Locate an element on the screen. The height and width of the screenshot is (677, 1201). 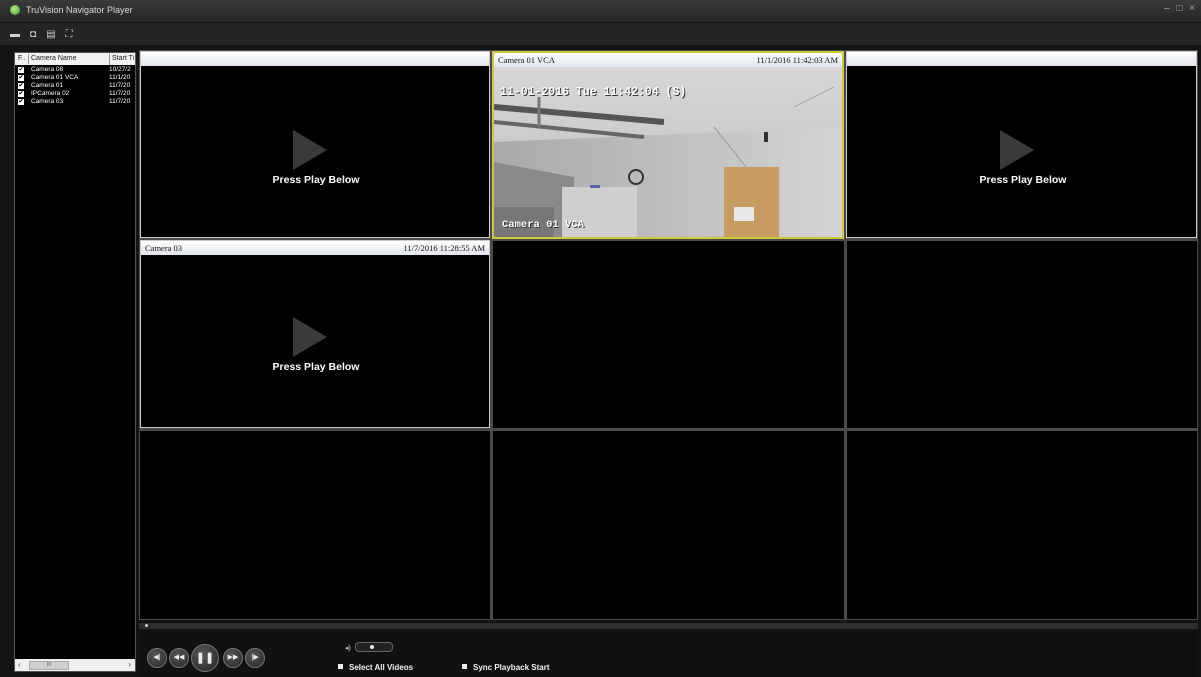
list-item: ✔ Camera 01 11/7/20 is located at coordinates (75, 86).